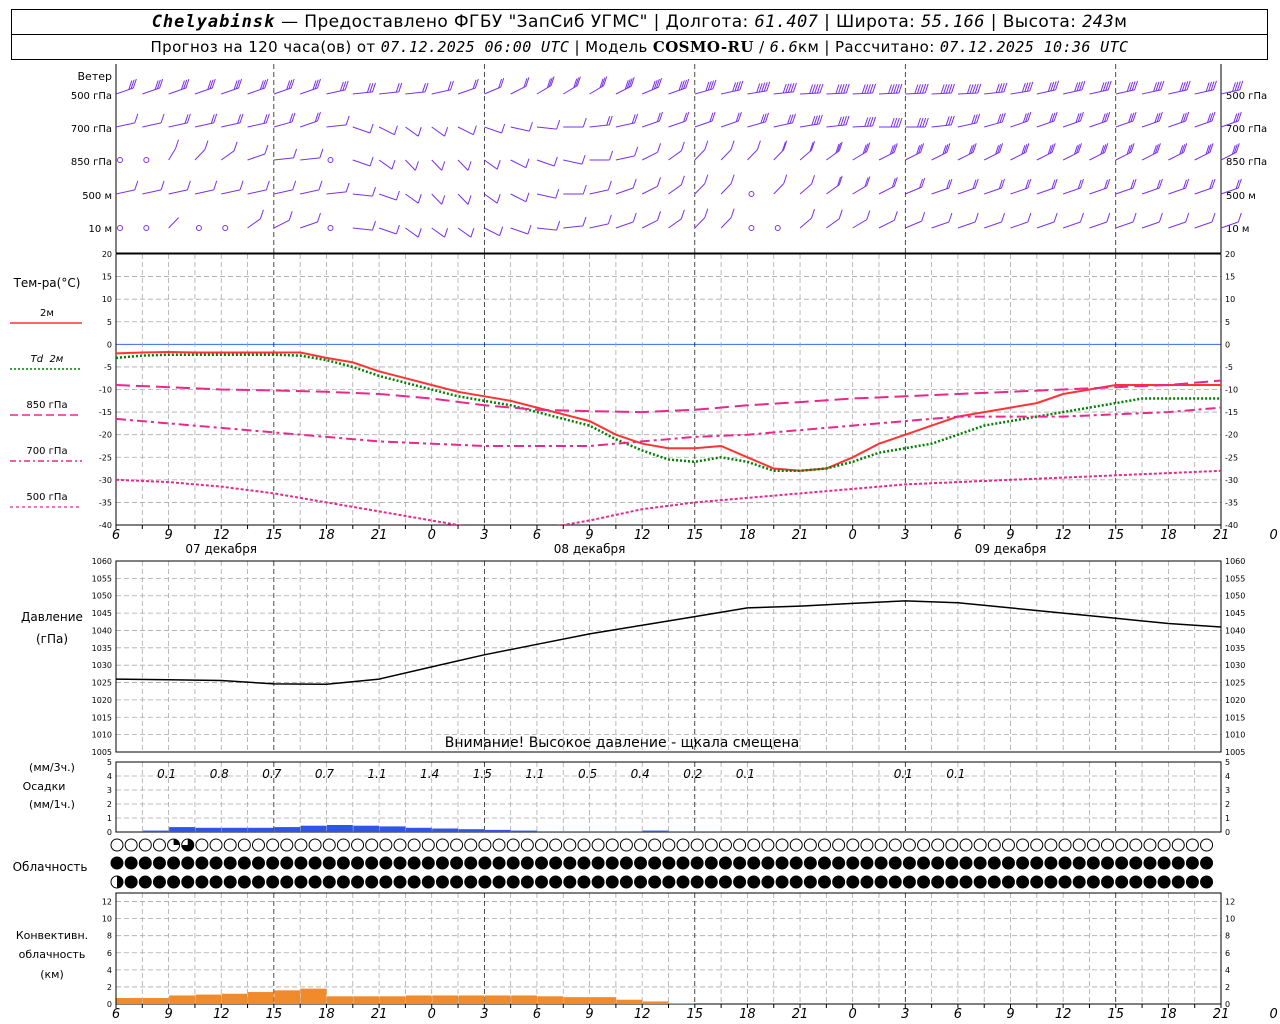  I want to click on hour-label-bottom: 21, so click(800, 1014).